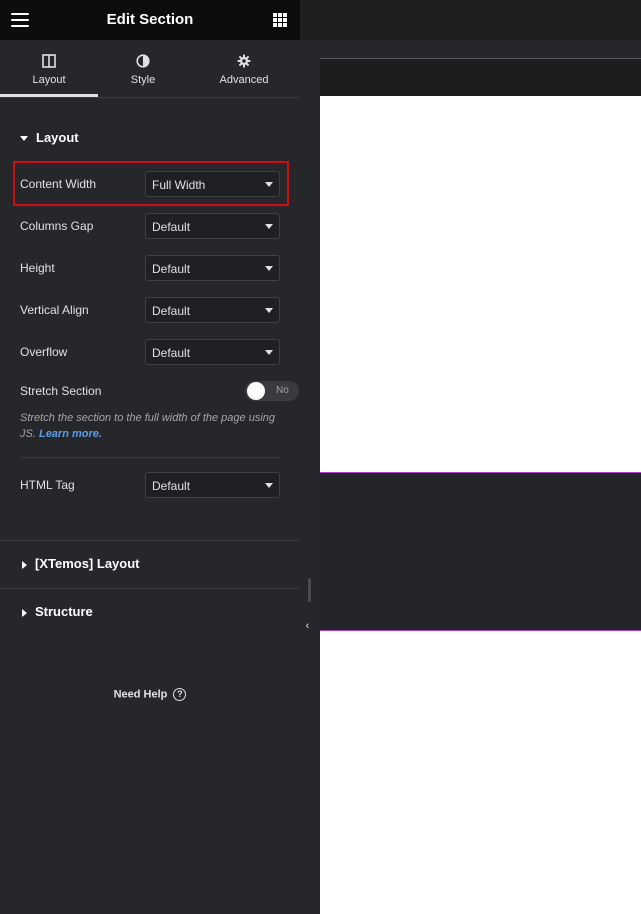  What do you see at coordinates (47, 485) in the screenshot?
I see `html-tag-label: HTML Tag` at bounding box center [47, 485].